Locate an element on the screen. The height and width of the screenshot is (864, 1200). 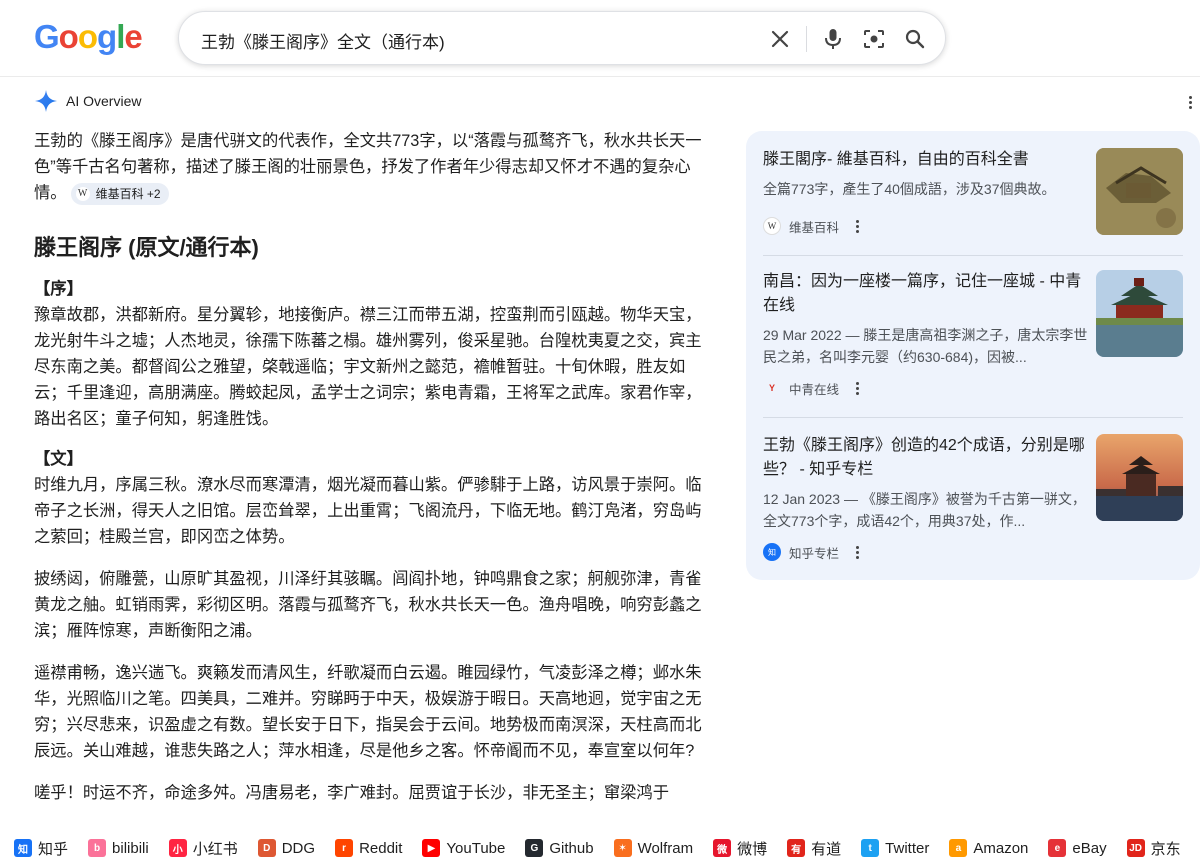
bookmark-label: 微博 is located at coordinates (752, 849).